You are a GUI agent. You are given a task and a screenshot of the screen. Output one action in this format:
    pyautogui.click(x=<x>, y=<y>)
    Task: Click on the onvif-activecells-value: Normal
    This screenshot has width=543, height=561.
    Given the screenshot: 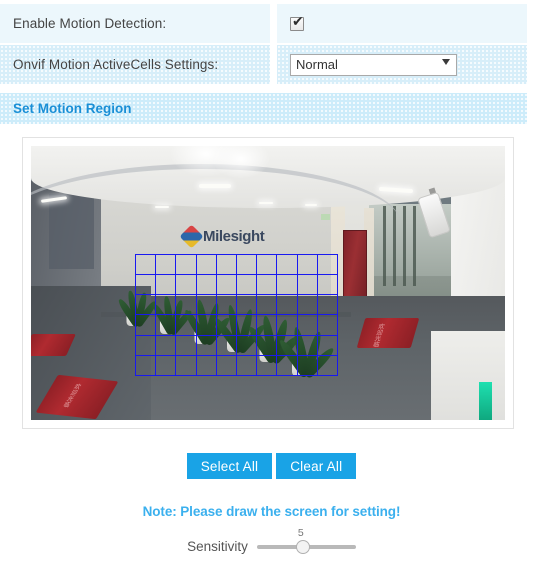 What is the action you would take?
    pyautogui.click(x=402, y=64)
    